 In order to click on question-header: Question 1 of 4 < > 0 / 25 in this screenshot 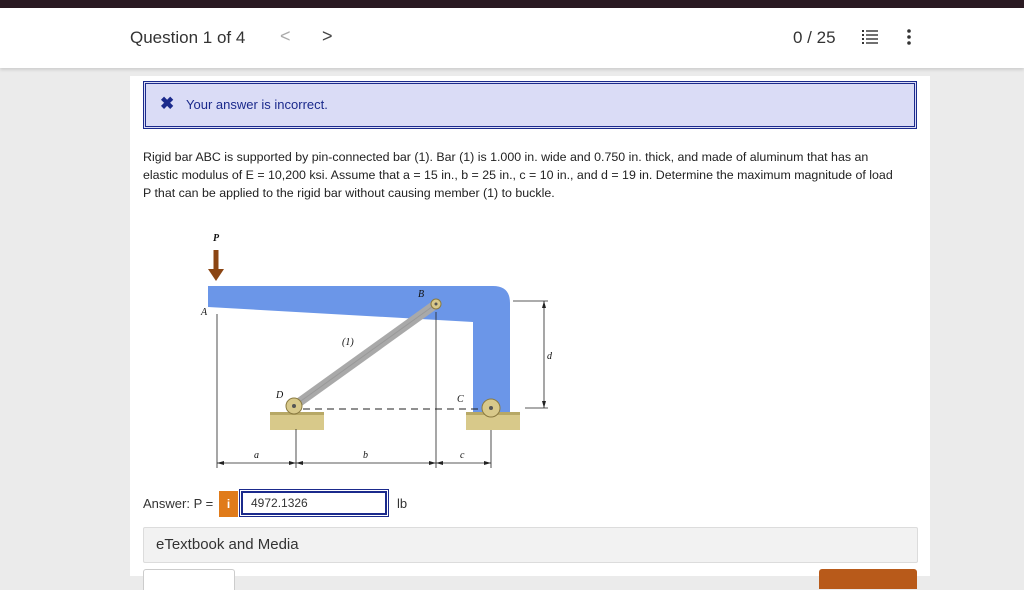, I will do `click(512, 38)`.